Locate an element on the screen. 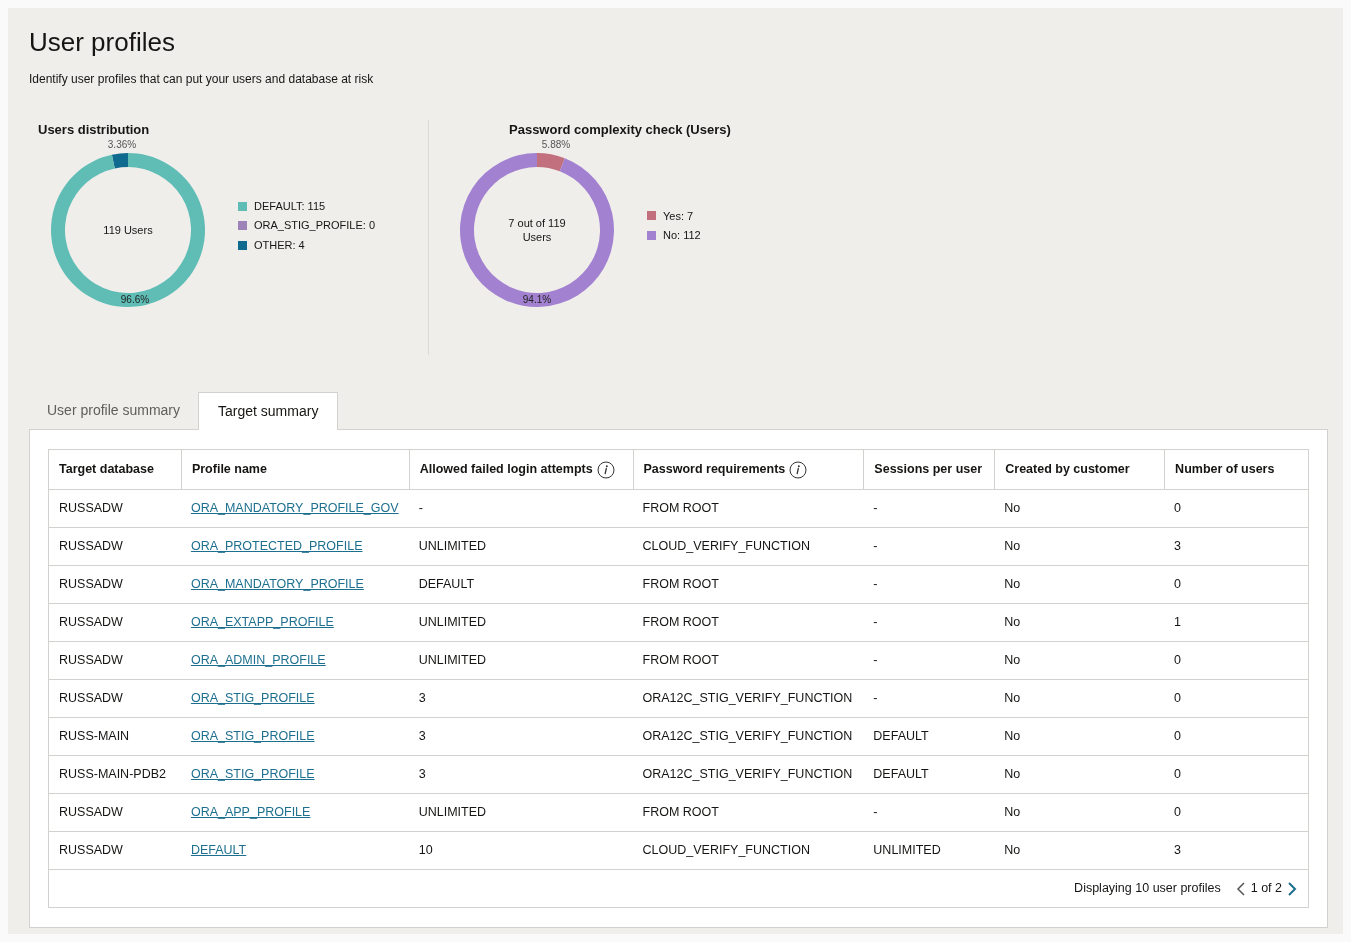  donut-center-label: Users is located at coordinates (537, 236).